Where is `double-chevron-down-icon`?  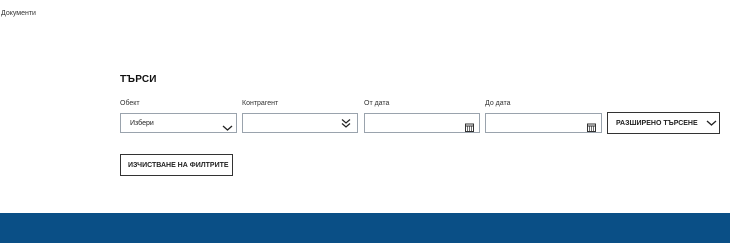
double-chevron-down-icon is located at coordinates (346, 125).